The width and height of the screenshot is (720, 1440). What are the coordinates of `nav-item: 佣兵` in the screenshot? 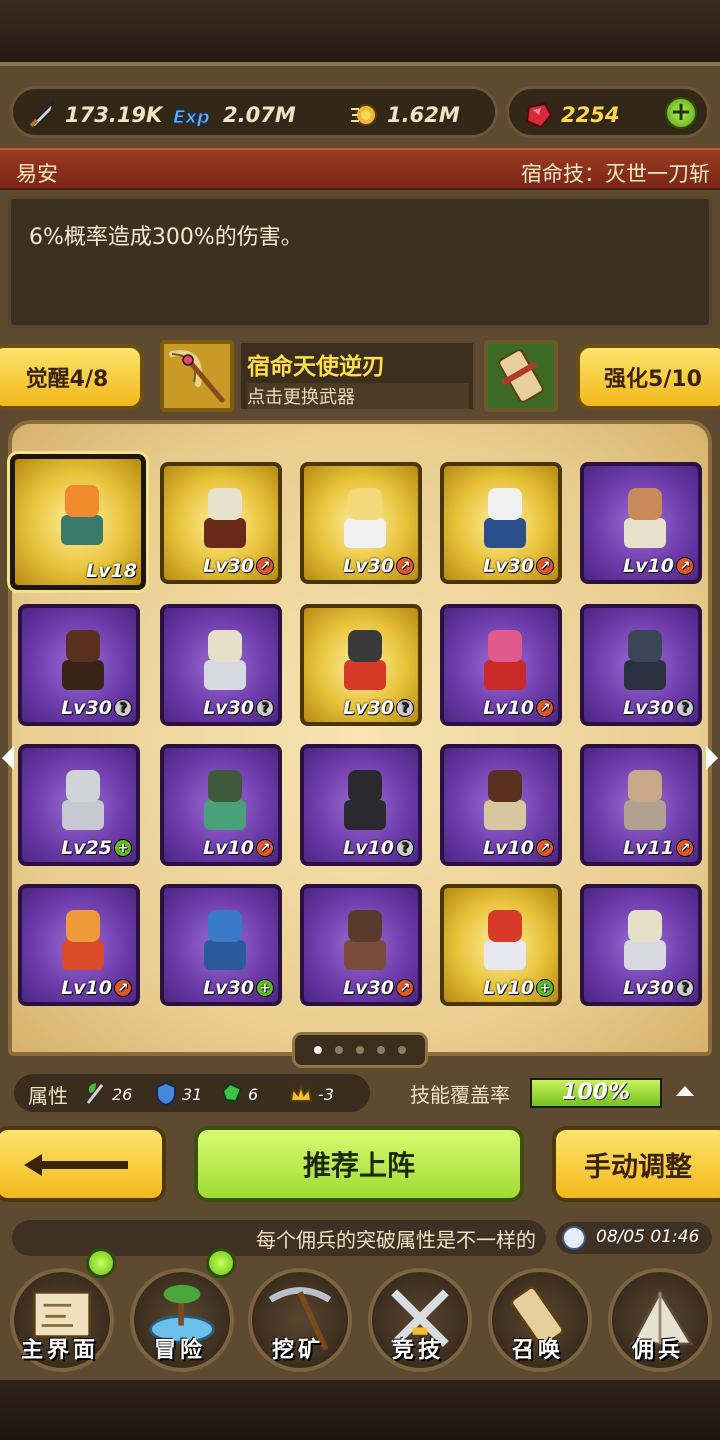 It's located at (658, 1320).